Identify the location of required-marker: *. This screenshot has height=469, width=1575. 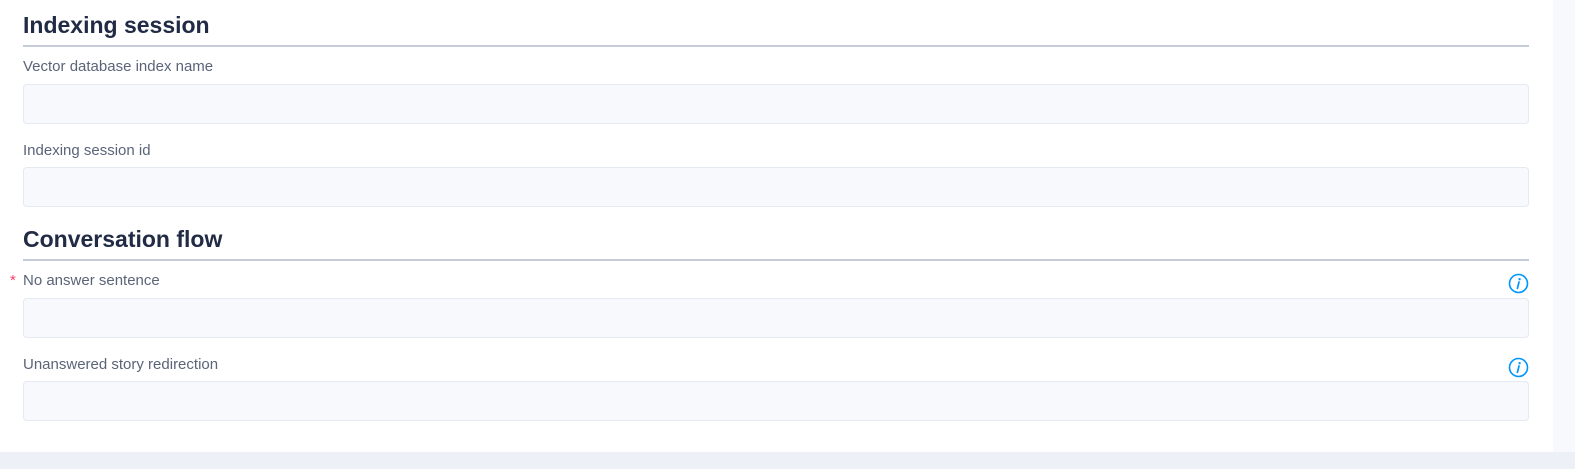
(13, 280).